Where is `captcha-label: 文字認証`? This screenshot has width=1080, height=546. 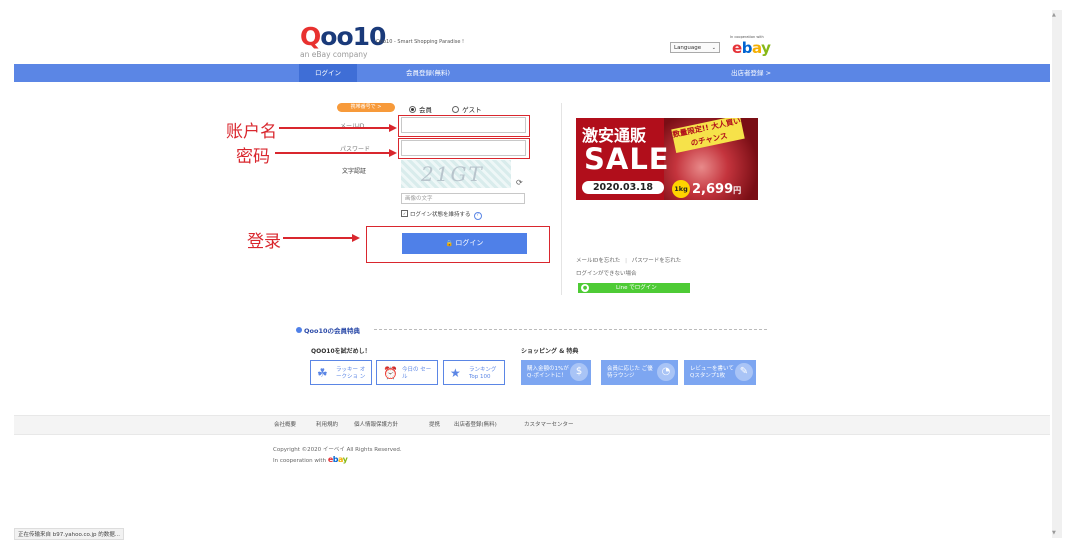
captcha-label: 文字認証 is located at coordinates (354, 171).